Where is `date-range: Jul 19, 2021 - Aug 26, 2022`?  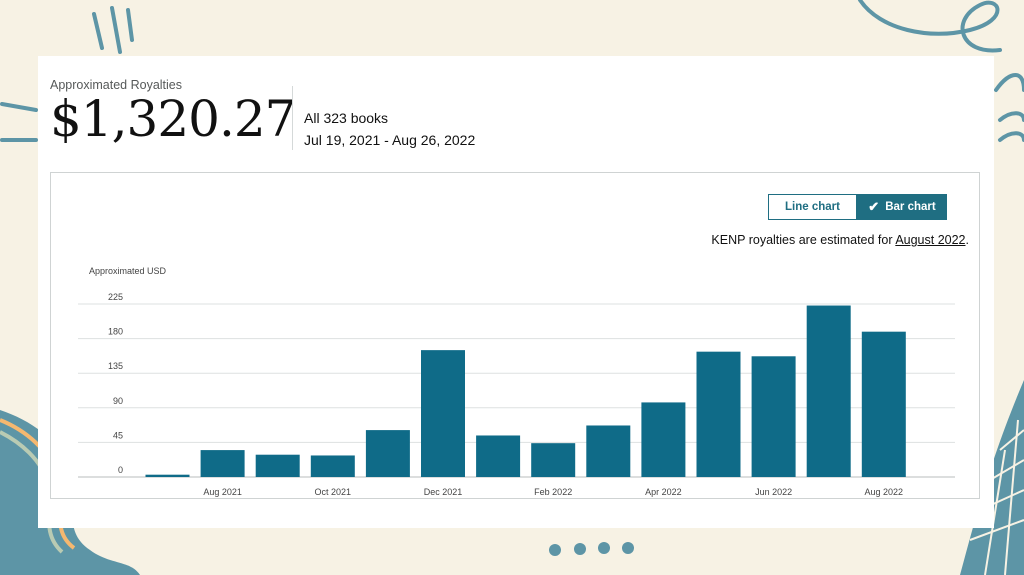 date-range: Jul 19, 2021 - Aug 26, 2022 is located at coordinates (390, 140).